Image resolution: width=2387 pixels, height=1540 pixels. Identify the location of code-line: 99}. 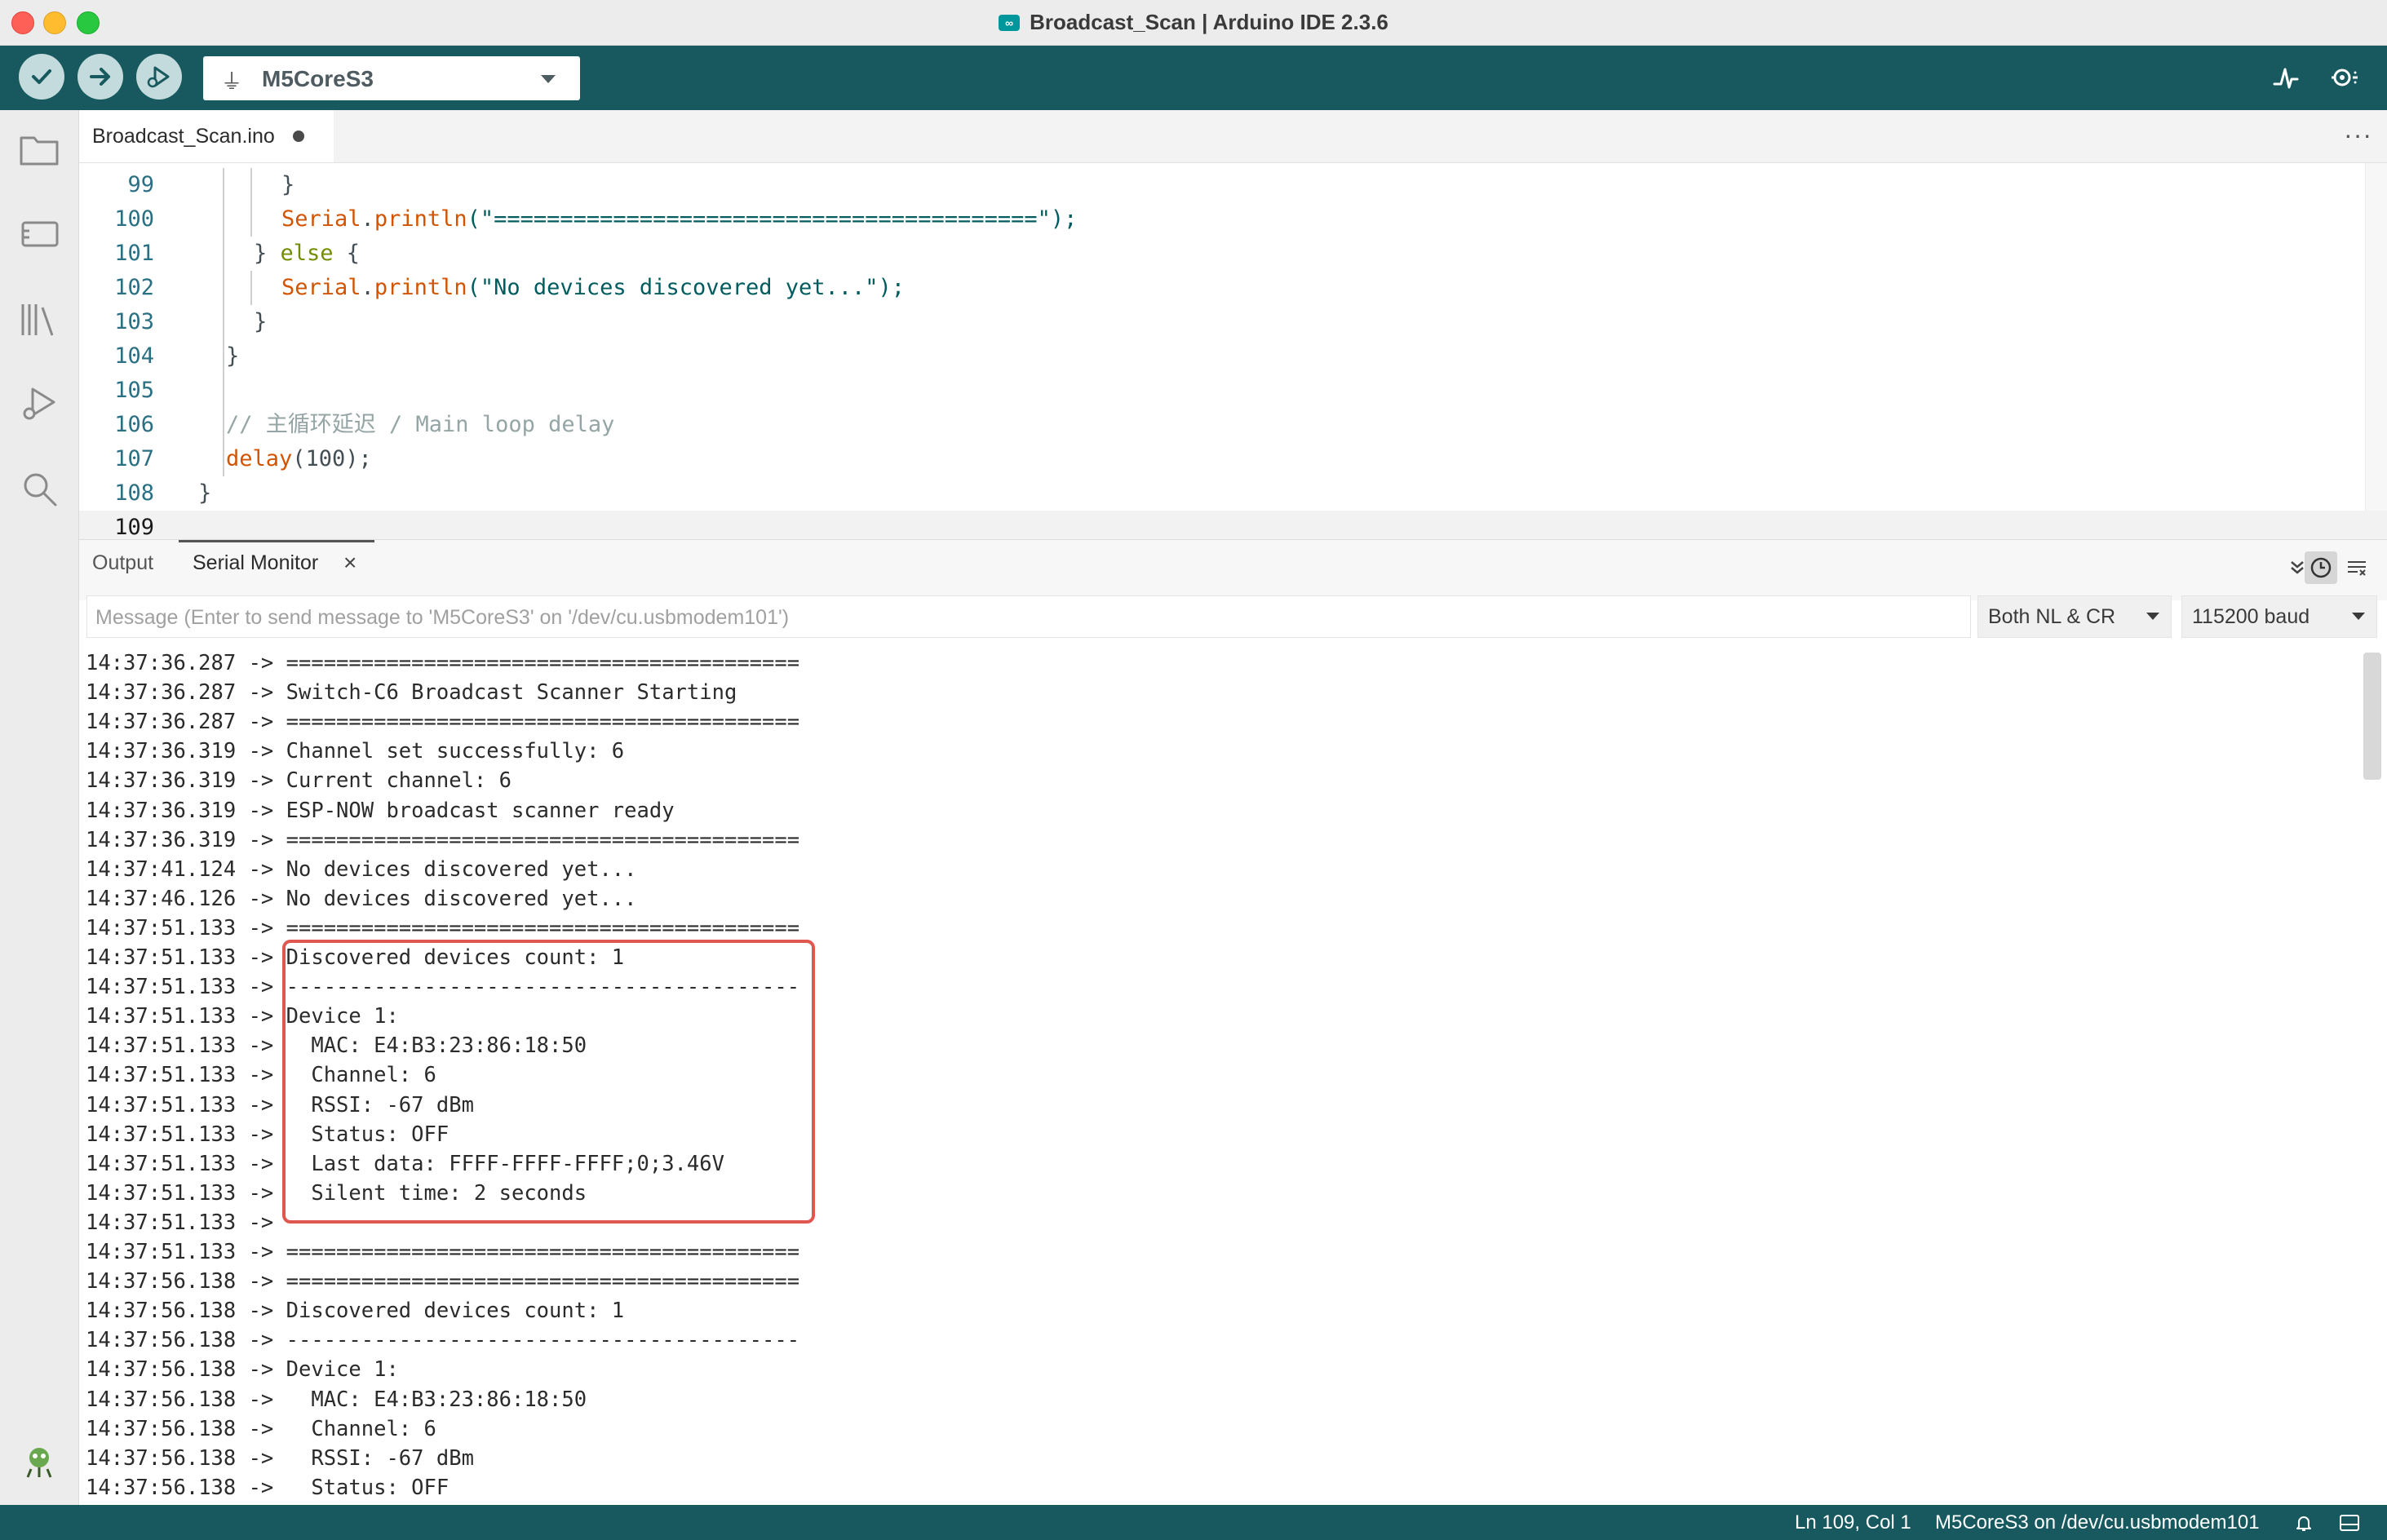
(1233, 185).